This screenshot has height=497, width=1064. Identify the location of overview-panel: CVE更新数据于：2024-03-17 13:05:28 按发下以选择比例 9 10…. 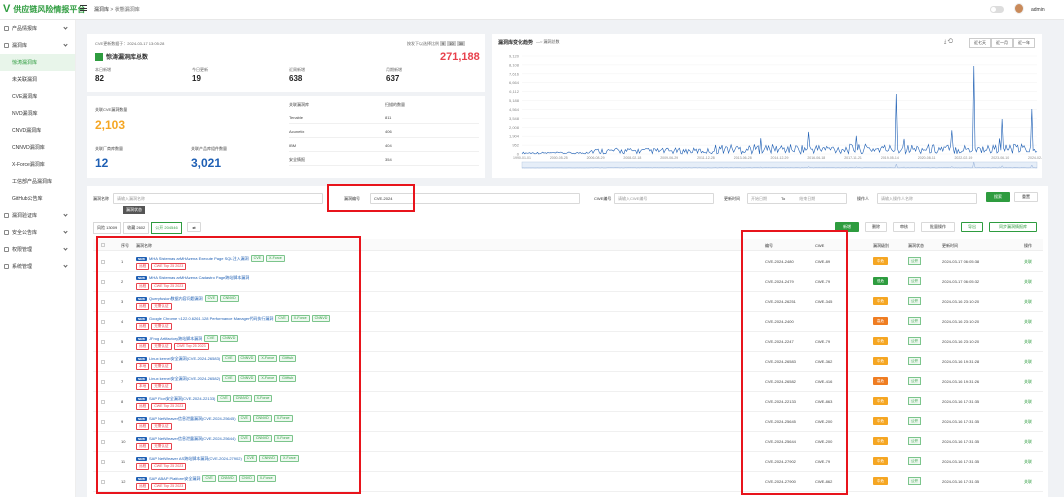
(286, 63).